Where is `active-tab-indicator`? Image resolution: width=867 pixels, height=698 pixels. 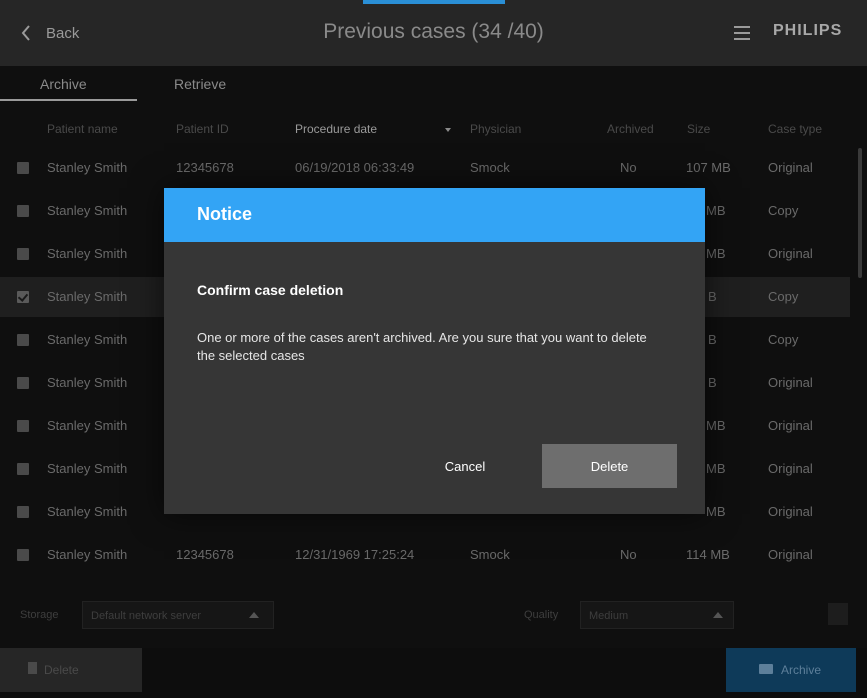
active-tab-indicator is located at coordinates (68, 100).